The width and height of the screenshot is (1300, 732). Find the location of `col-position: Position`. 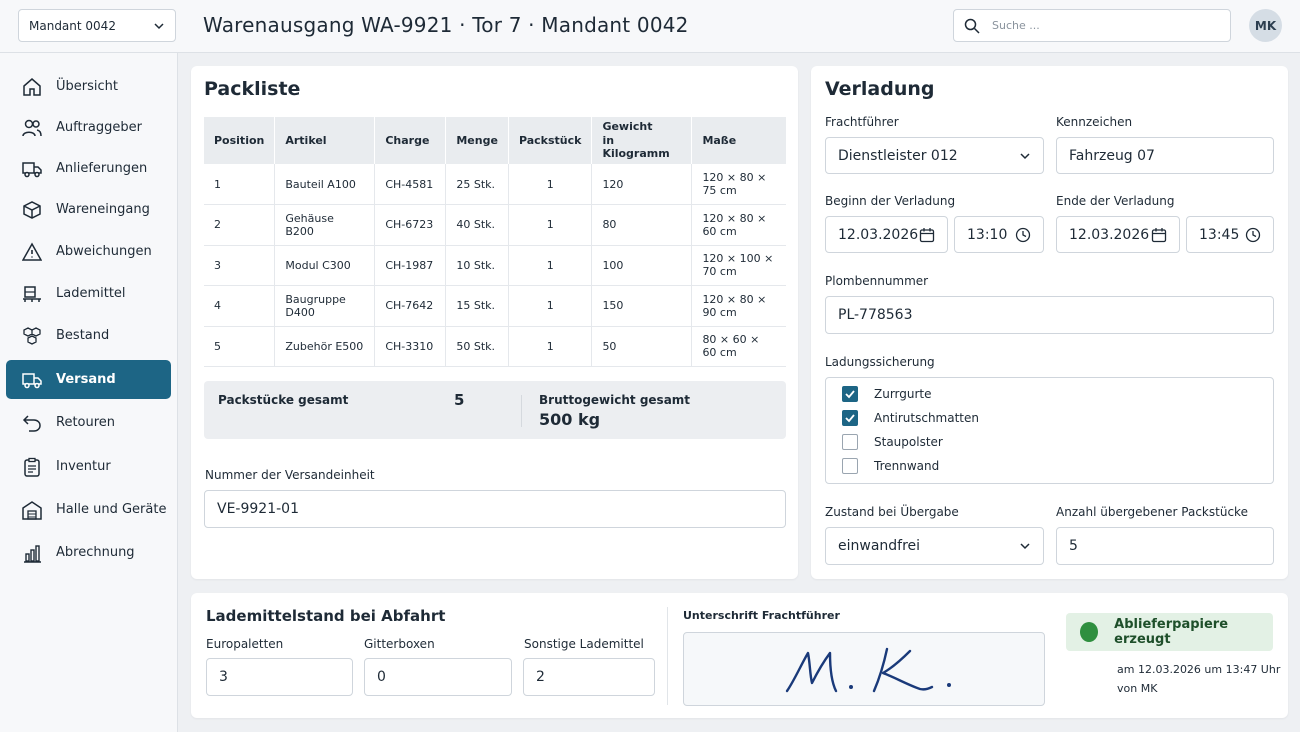

col-position: Position is located at coordinates (240, 140).